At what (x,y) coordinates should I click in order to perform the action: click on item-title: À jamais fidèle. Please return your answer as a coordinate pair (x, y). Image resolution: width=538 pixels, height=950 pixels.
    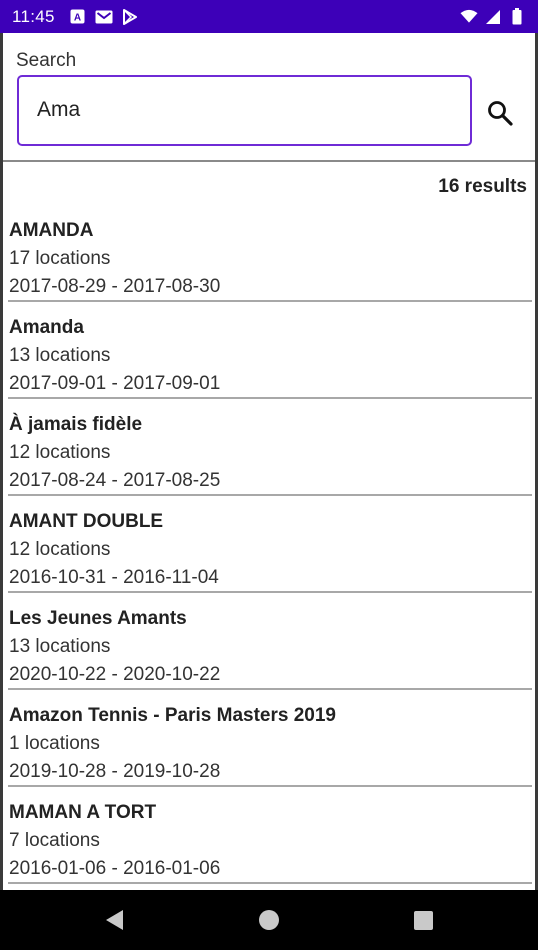
    Looking at the image, I should click on (76, 424).